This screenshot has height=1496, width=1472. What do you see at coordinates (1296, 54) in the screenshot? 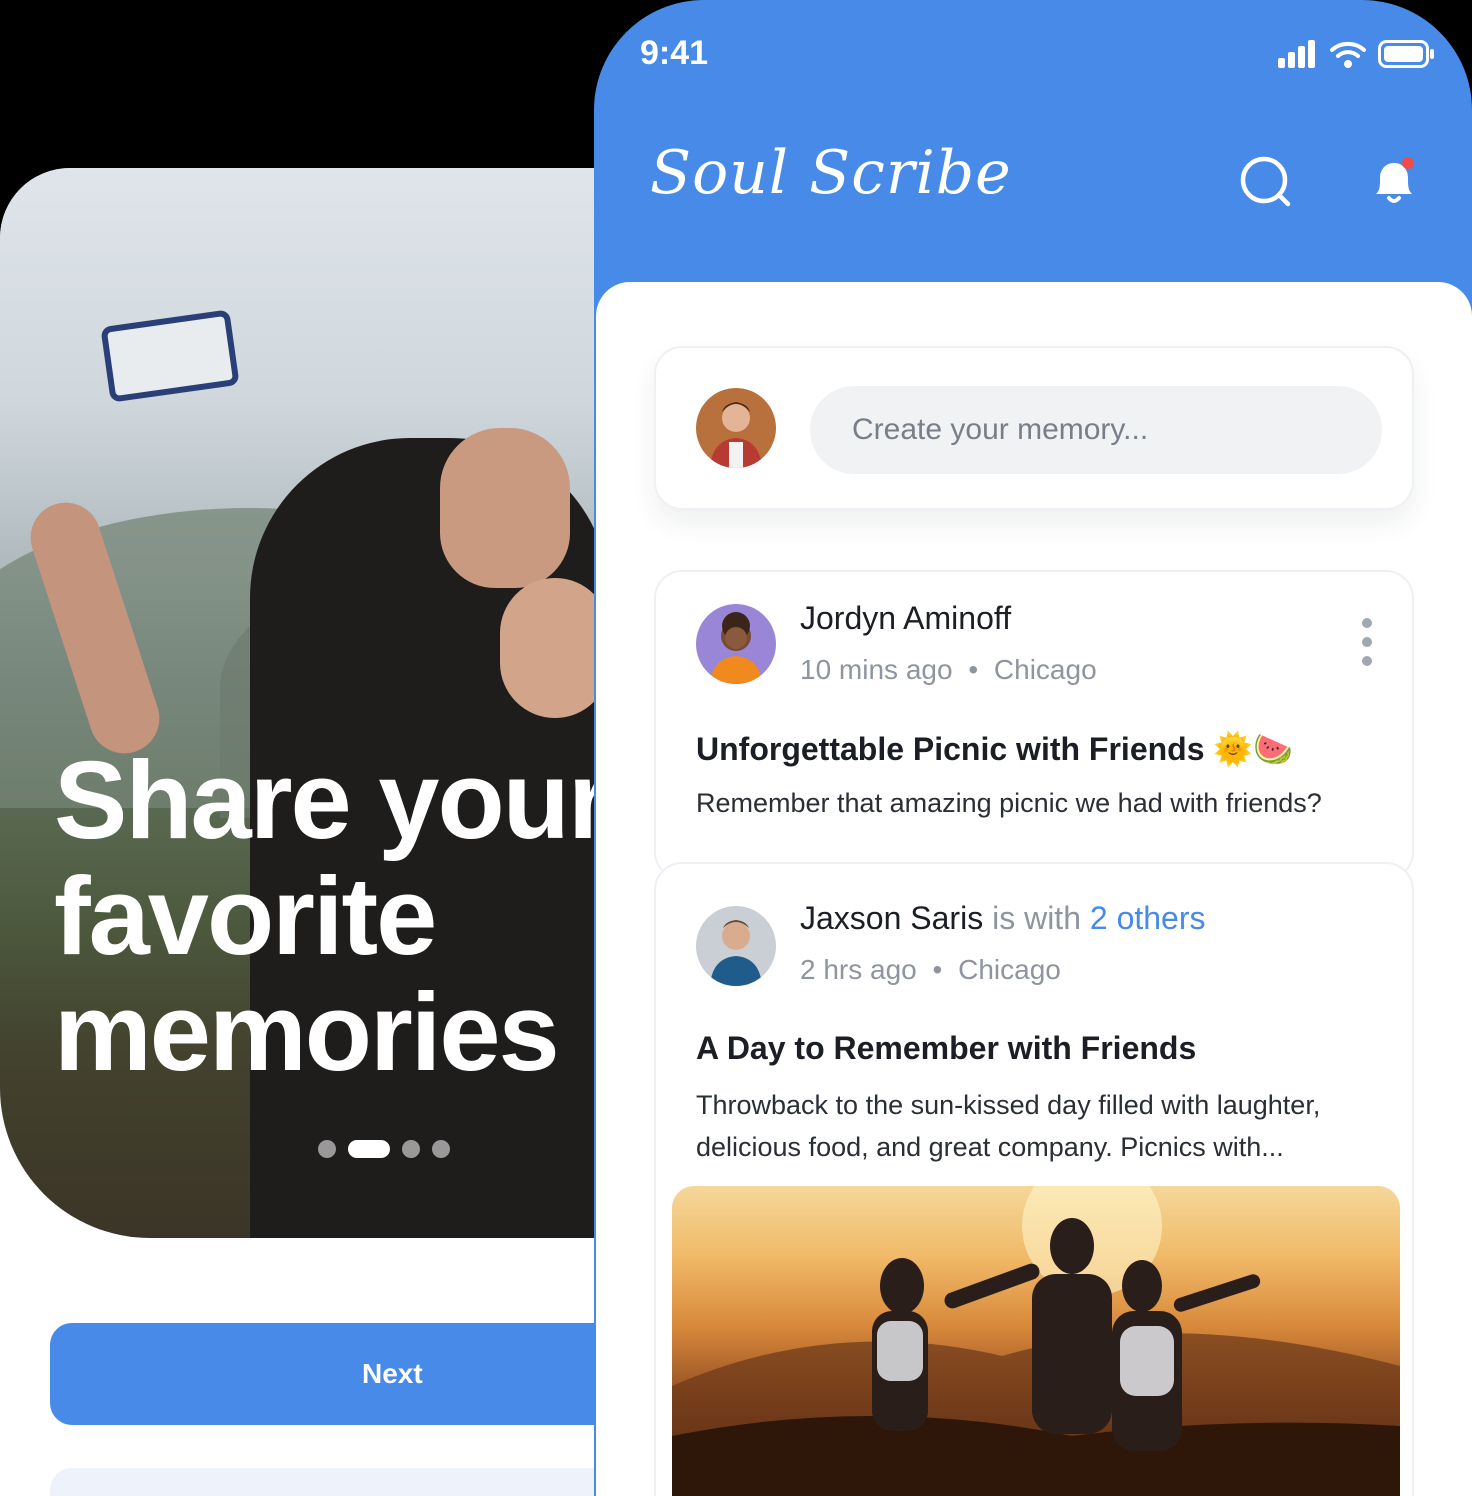
I see `signal-icon` at bounding box center [1296, 54].